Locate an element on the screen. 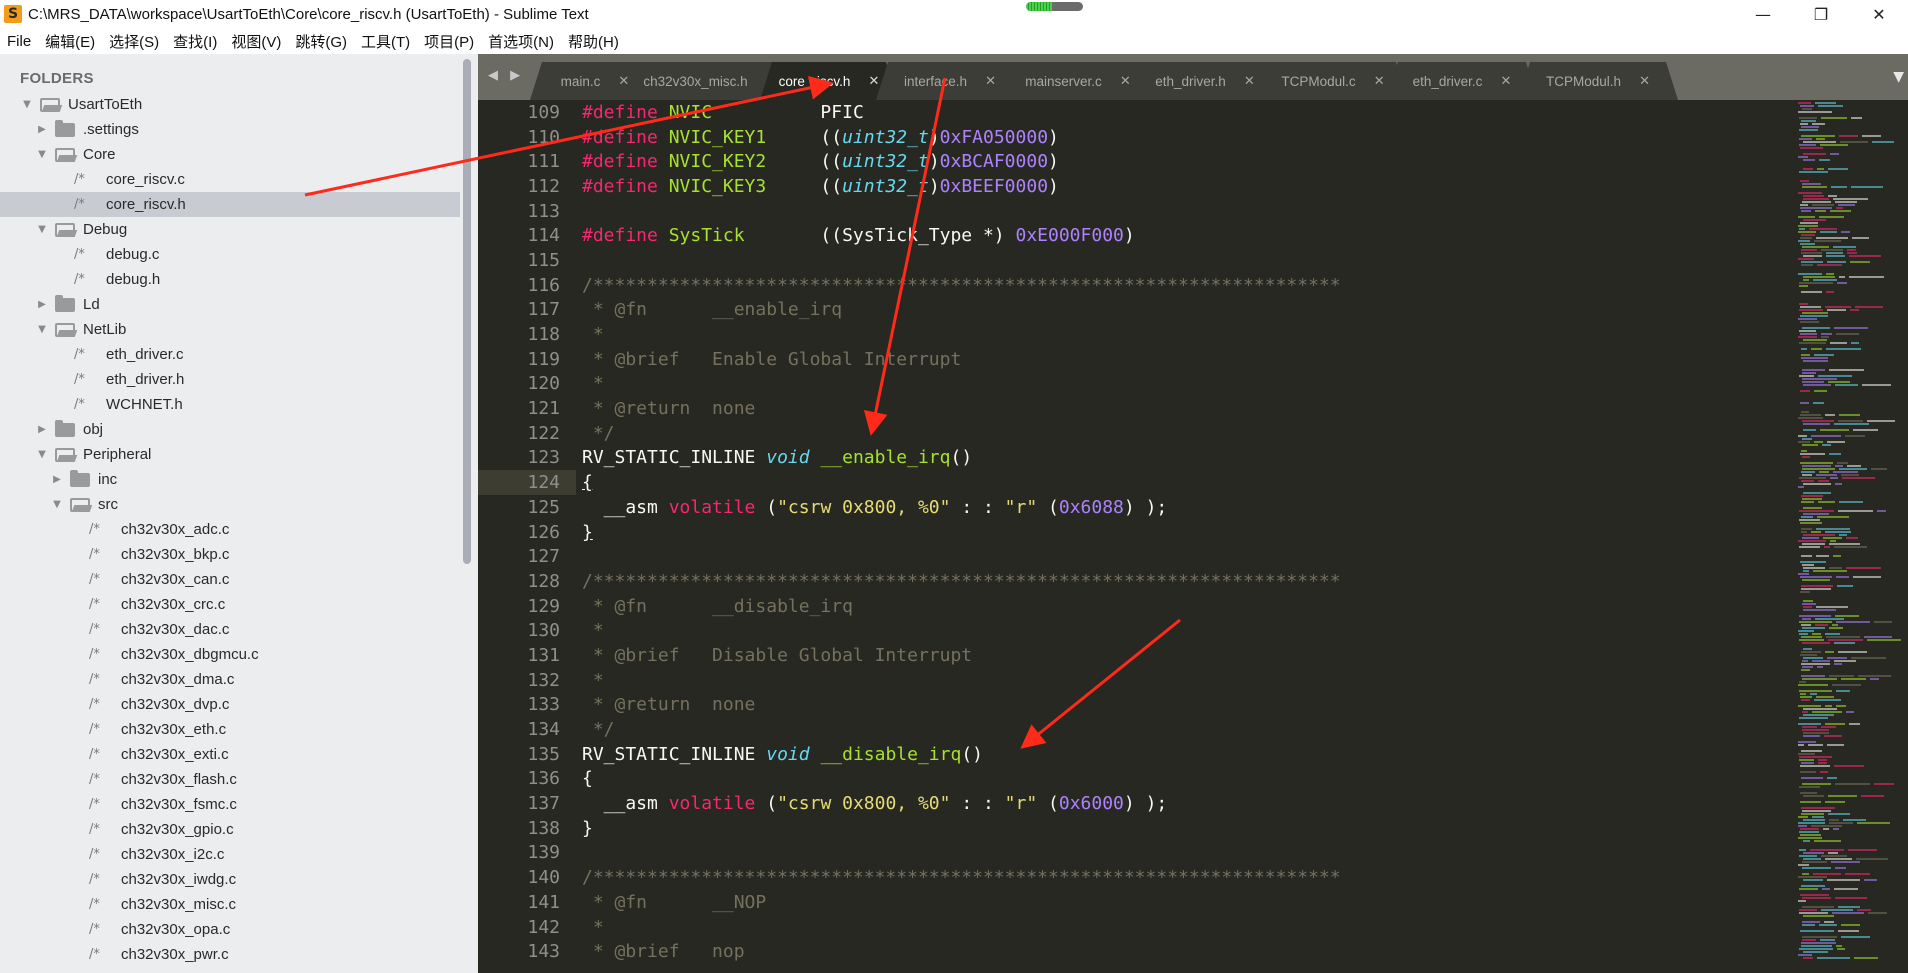  folder-icon is located at coordinates (65, 303).